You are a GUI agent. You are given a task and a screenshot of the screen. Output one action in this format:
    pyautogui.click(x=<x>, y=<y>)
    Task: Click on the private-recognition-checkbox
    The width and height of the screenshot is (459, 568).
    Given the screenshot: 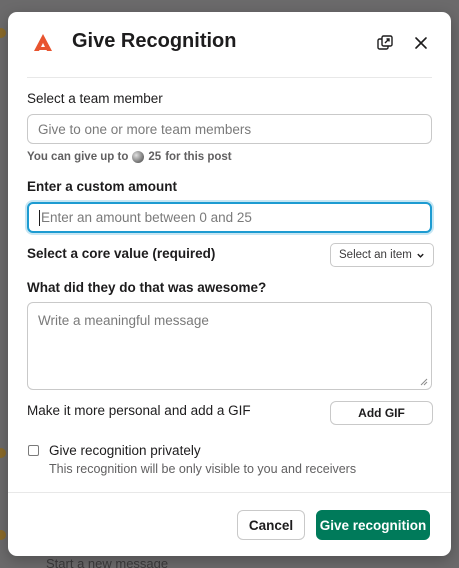 What is the action you would take?
    pyautogui.click(x=33, y=450)
    